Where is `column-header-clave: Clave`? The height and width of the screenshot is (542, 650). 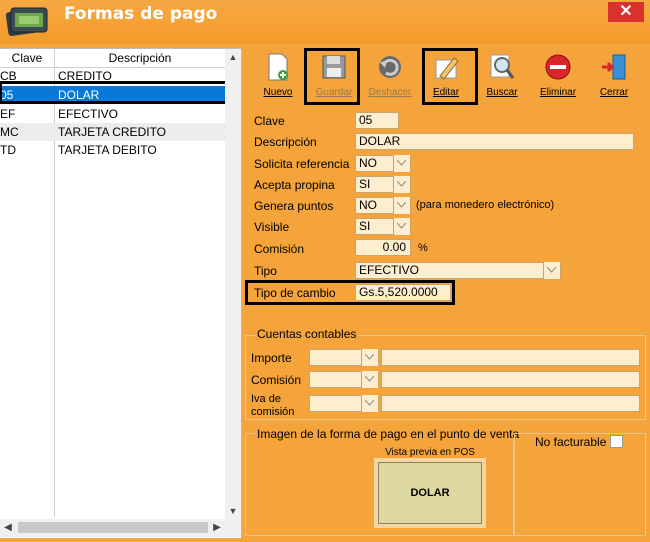
column-header-clave: Clave is located at coordinates (27, 58).